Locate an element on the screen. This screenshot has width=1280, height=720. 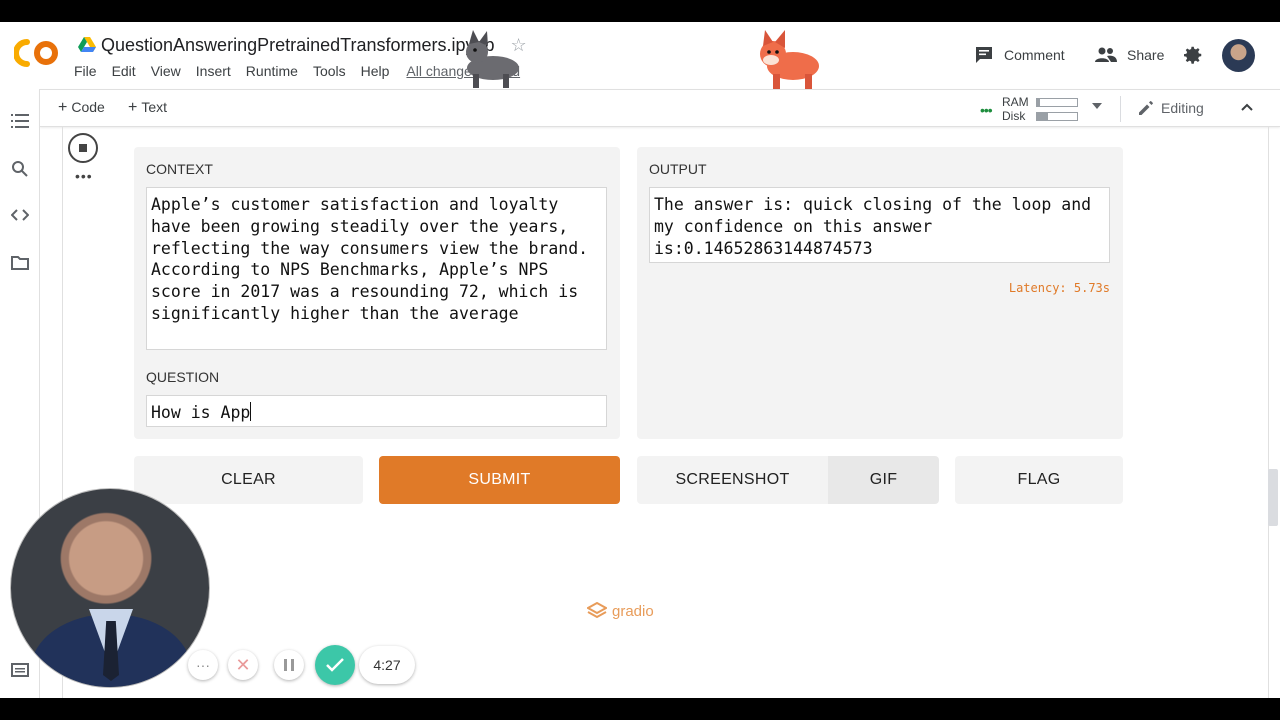
recorder-pause-icon is located at coordinates (289, 665).